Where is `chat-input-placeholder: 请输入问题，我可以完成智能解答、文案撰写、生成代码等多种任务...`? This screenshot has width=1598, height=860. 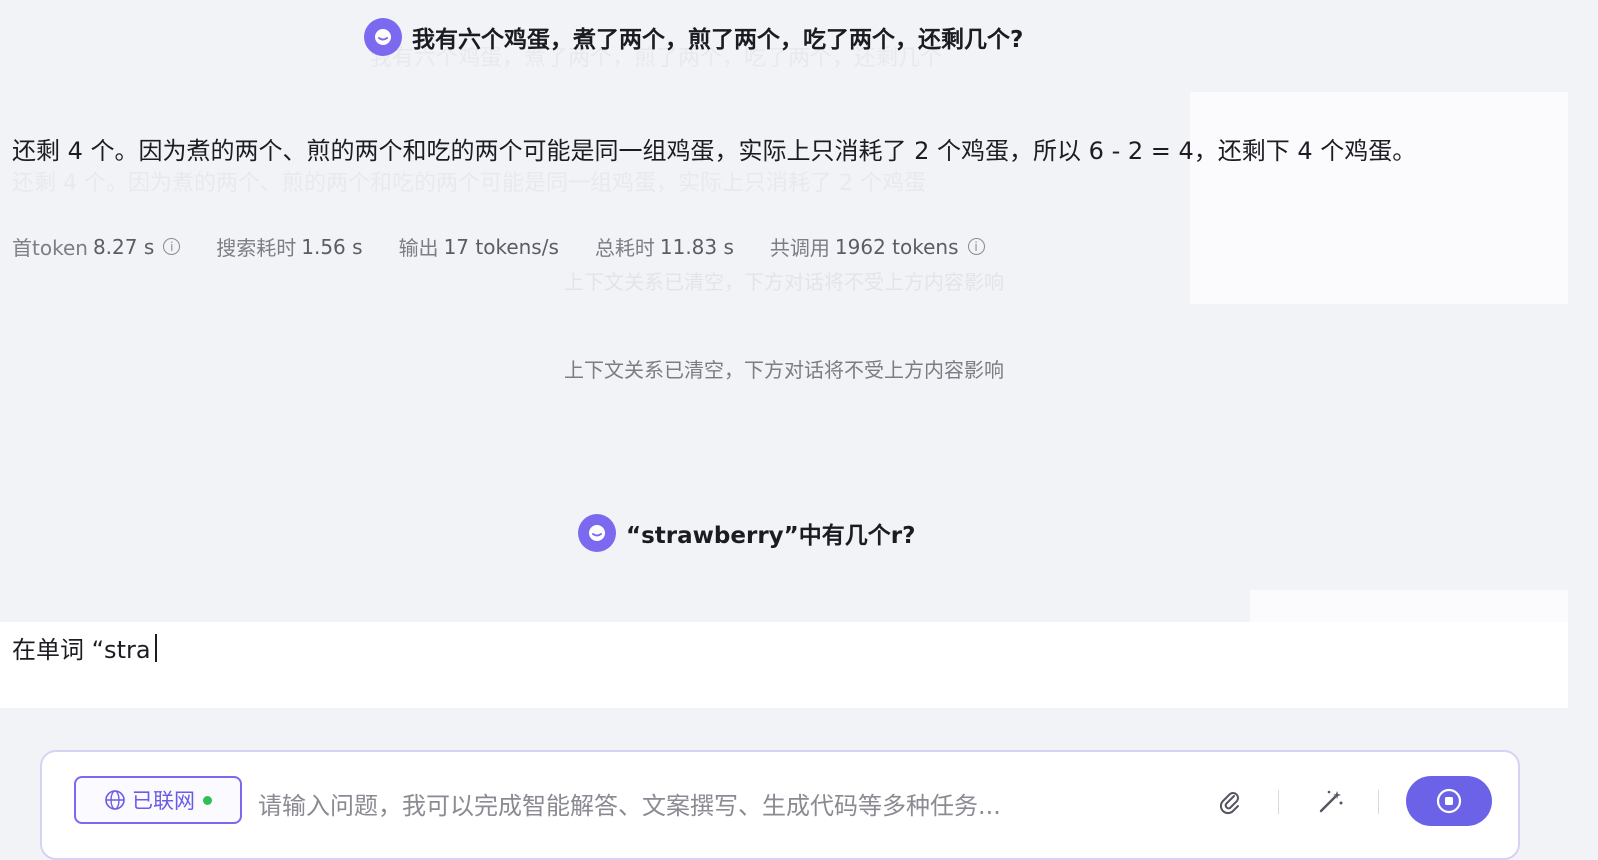 chat-input-placeholder: 请输入问题，我可以完成智能解答、文案撰写、生成代码等多种任务... is located at coordinates (629, 803).